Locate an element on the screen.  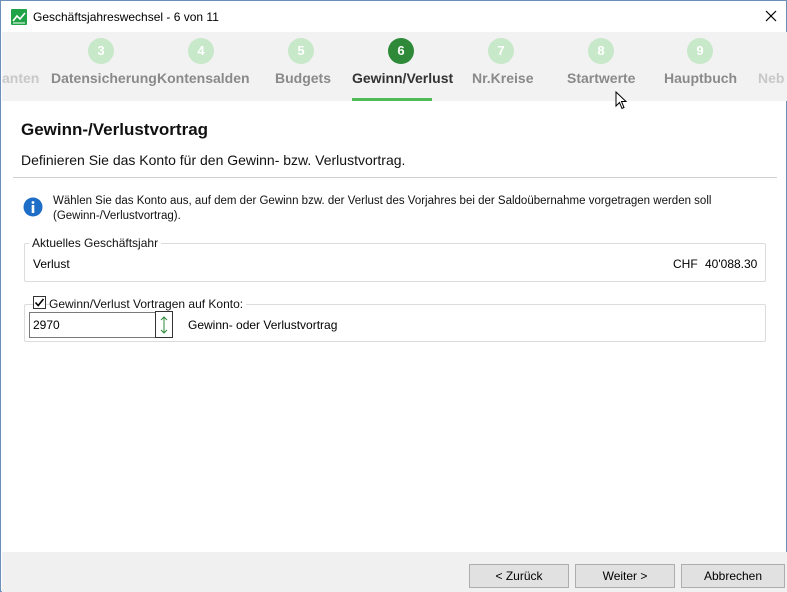
account-picker-button is located at coordinates (164, 324).